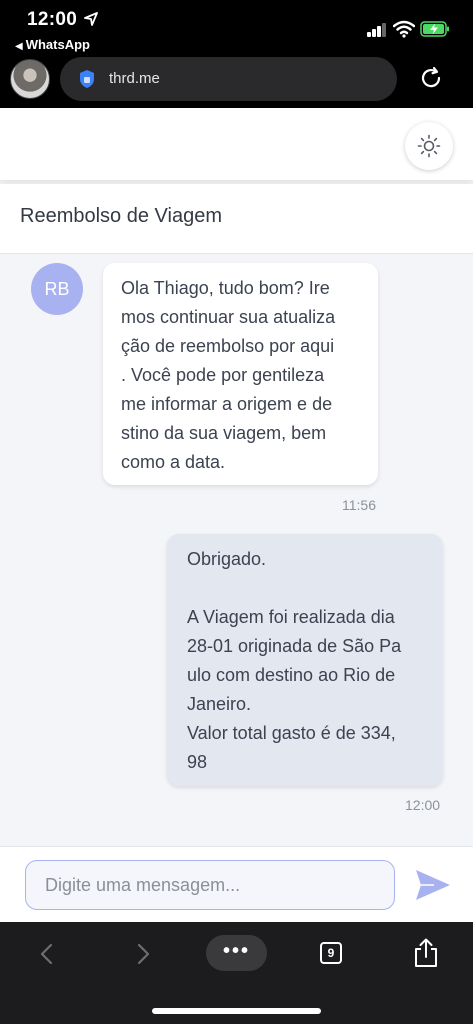 The image size is (473, 1024). I want to click on browser-address-bar: thrd.me, so click(236, 82).